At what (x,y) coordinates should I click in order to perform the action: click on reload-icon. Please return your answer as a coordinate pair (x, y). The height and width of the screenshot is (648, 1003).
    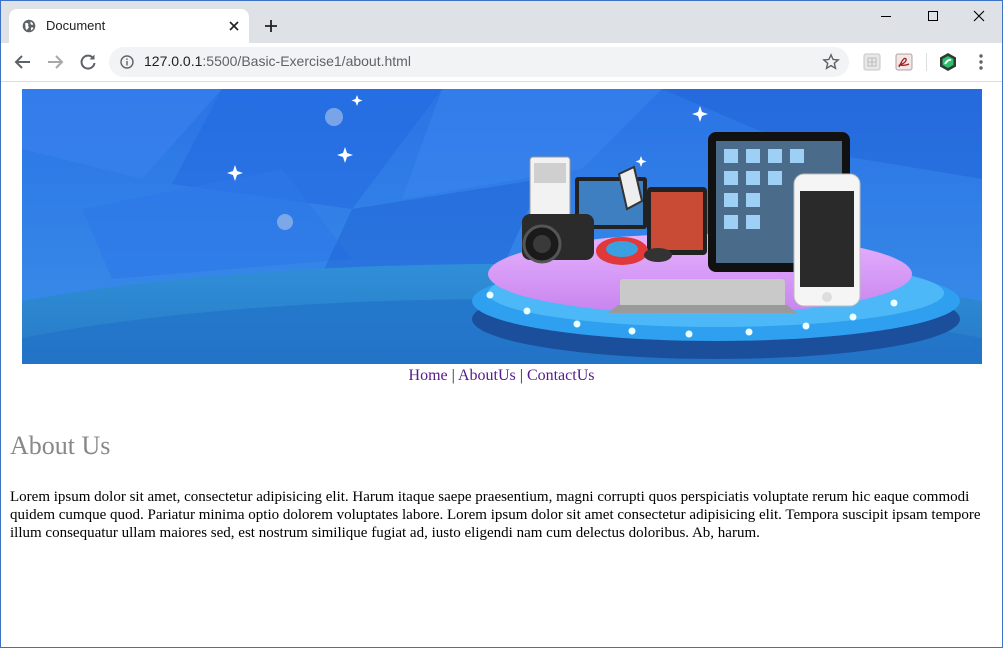
    Looking at the image, I should click on (88, 62).